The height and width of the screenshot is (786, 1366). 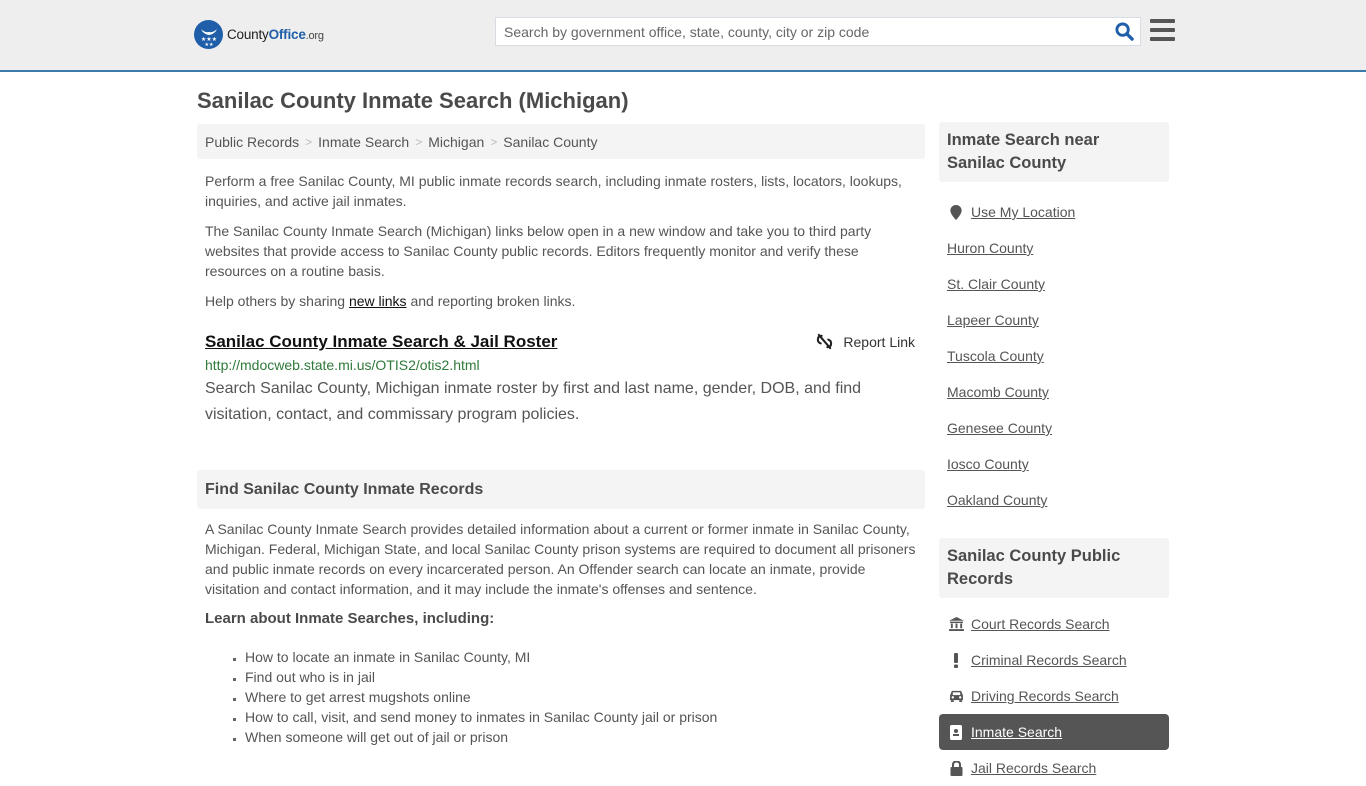 I want to click on page-title: Sanilac County Inmate Search (Michigan), so click(x=413, y=100).